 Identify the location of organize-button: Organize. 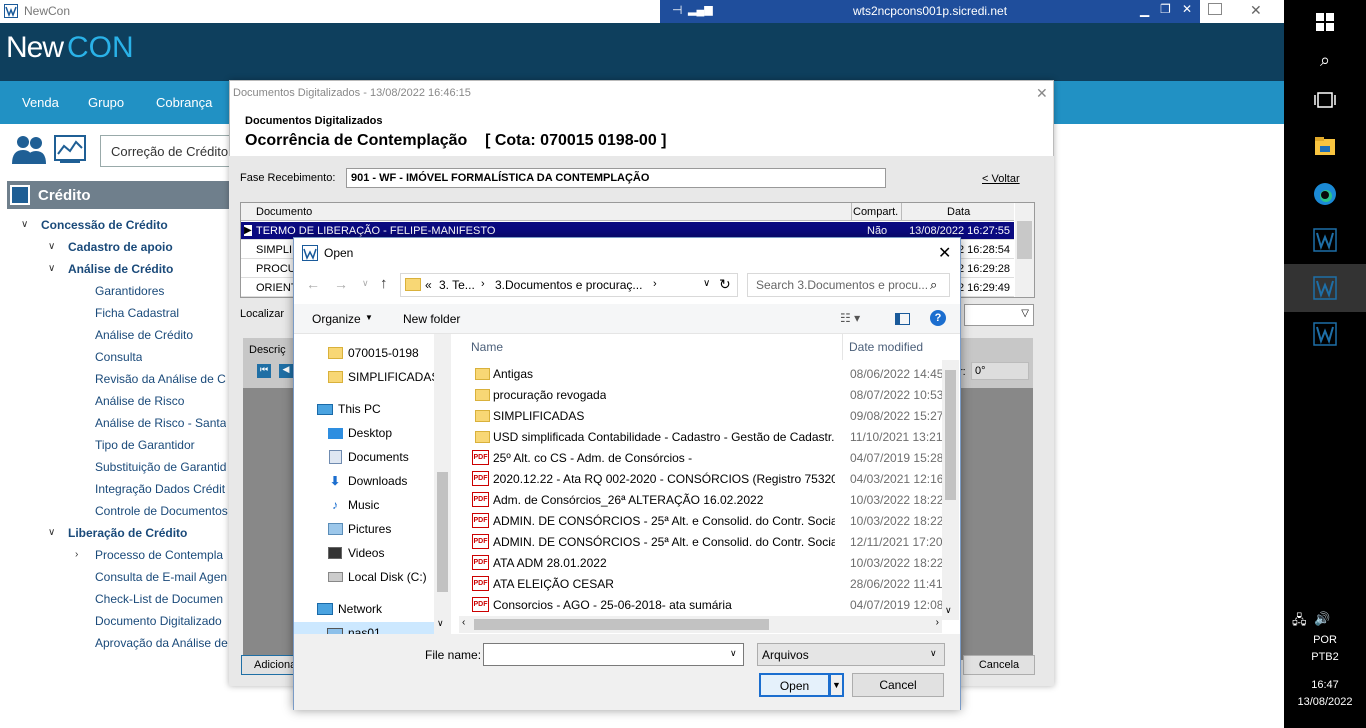
(336, 319).